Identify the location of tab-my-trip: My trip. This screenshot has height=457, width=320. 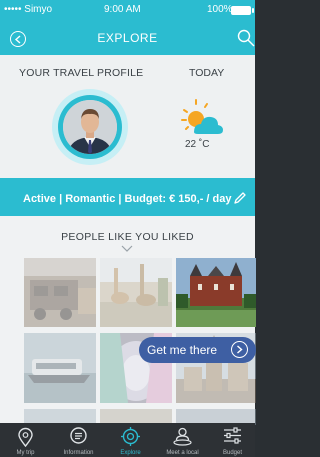
(25, 440).